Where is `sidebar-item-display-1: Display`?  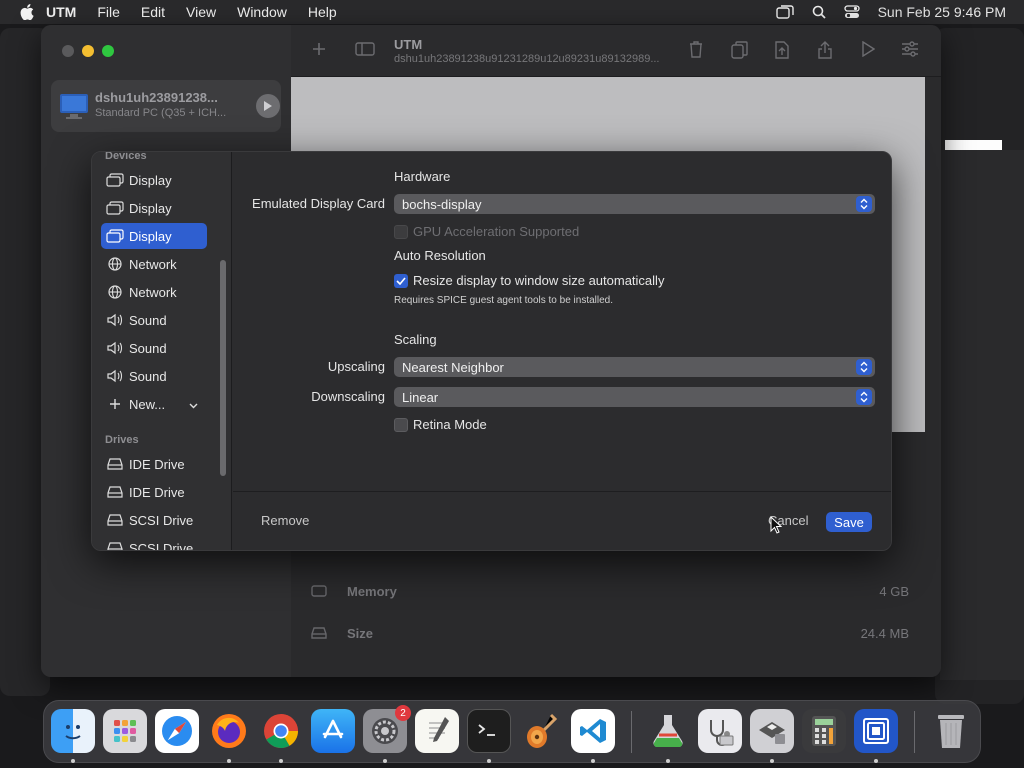
sidebar-item-display-1: Display is located at coordinates (154, 180).